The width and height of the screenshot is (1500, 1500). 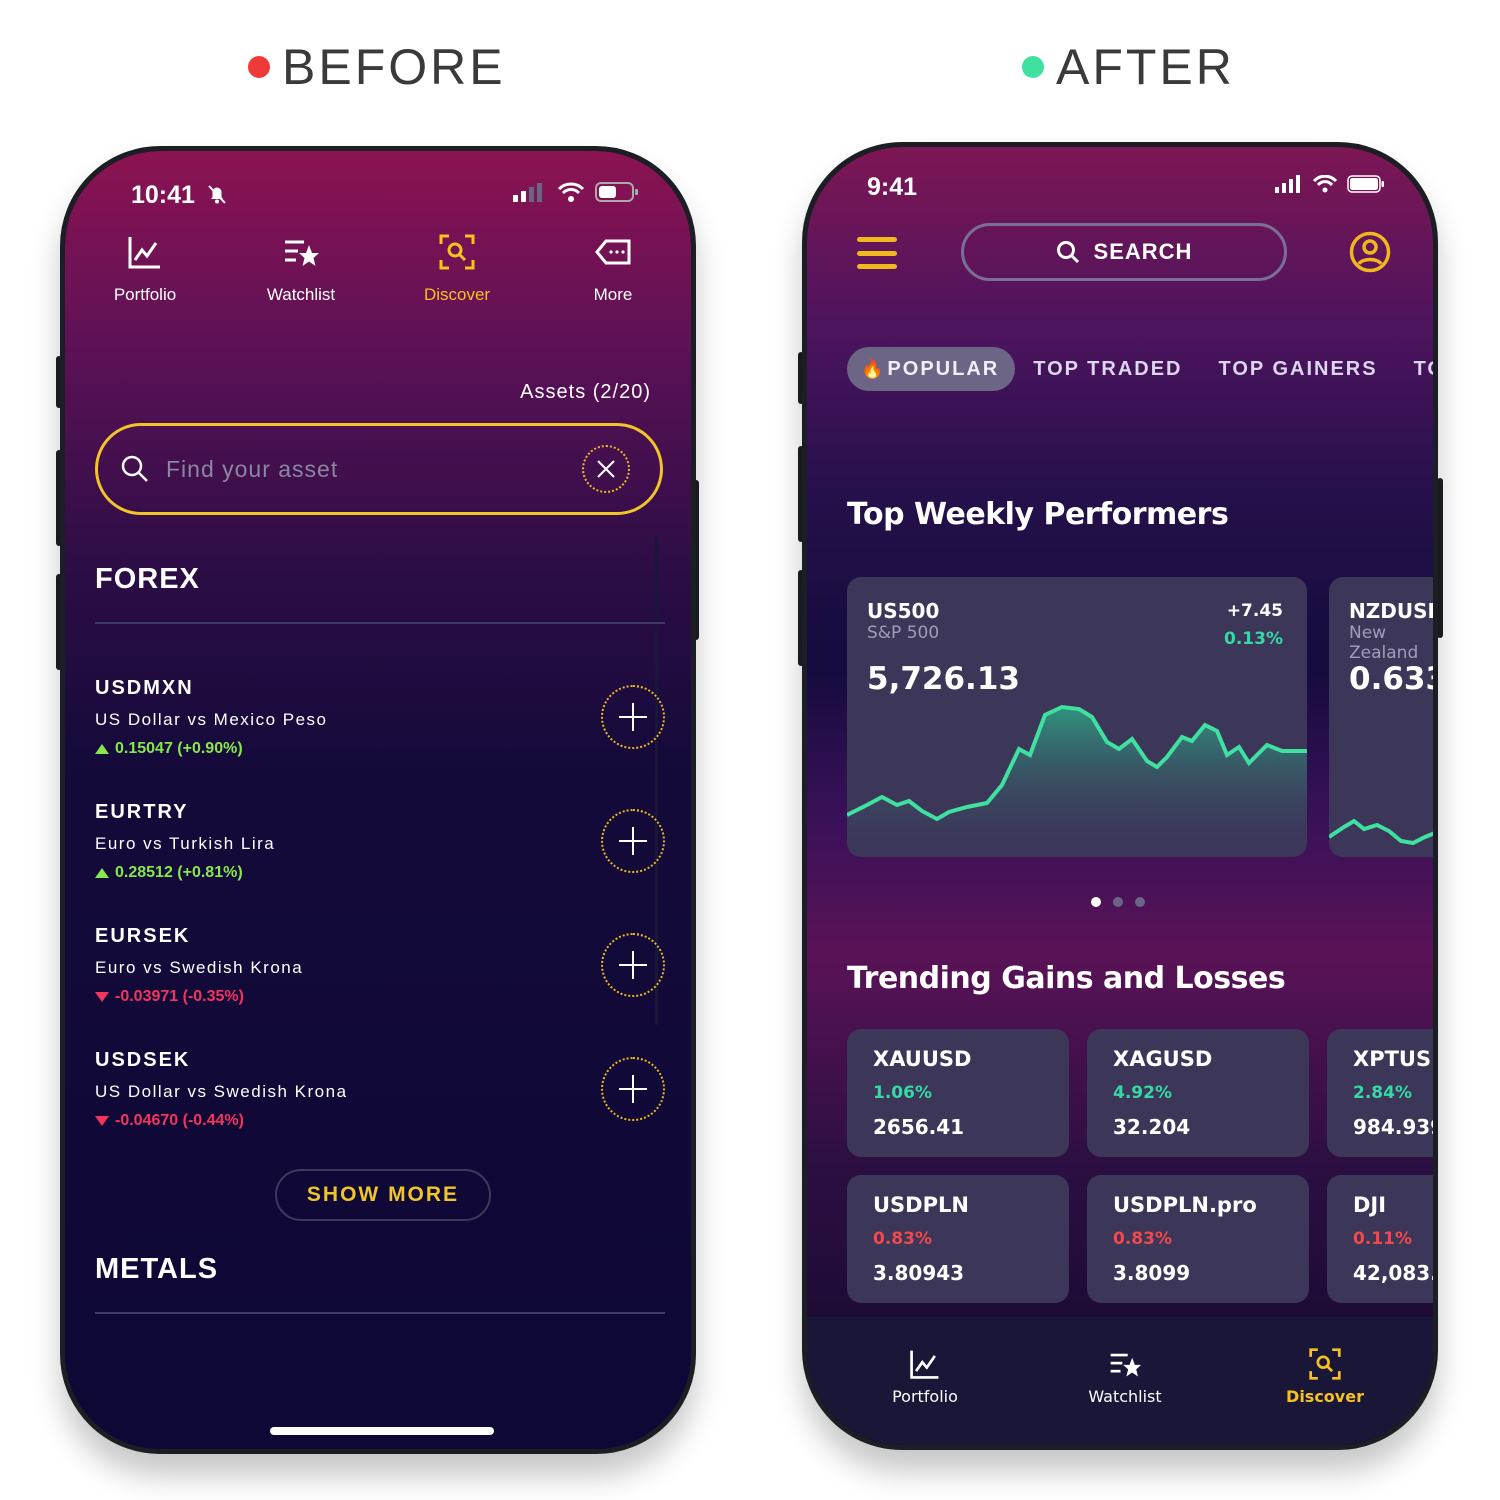 What do you see at coordinates (211, 719) in the screenshot?
I see `asset-name: US Dollar vs Mexico Peso` at bounding box center [211, 719].